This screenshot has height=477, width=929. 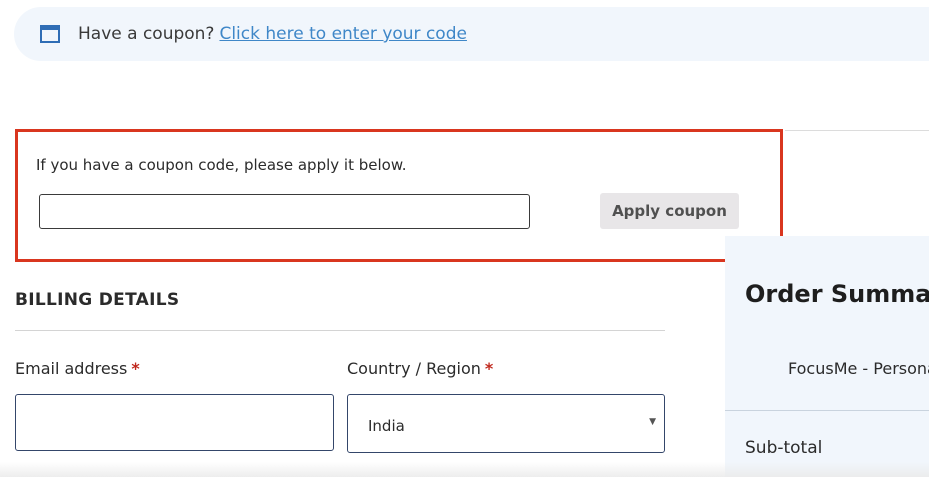 What do you see at coordinates (652, 422) in the screenshot?
I see `caret-down-icon: ▼` at bounding box center [652, 422].